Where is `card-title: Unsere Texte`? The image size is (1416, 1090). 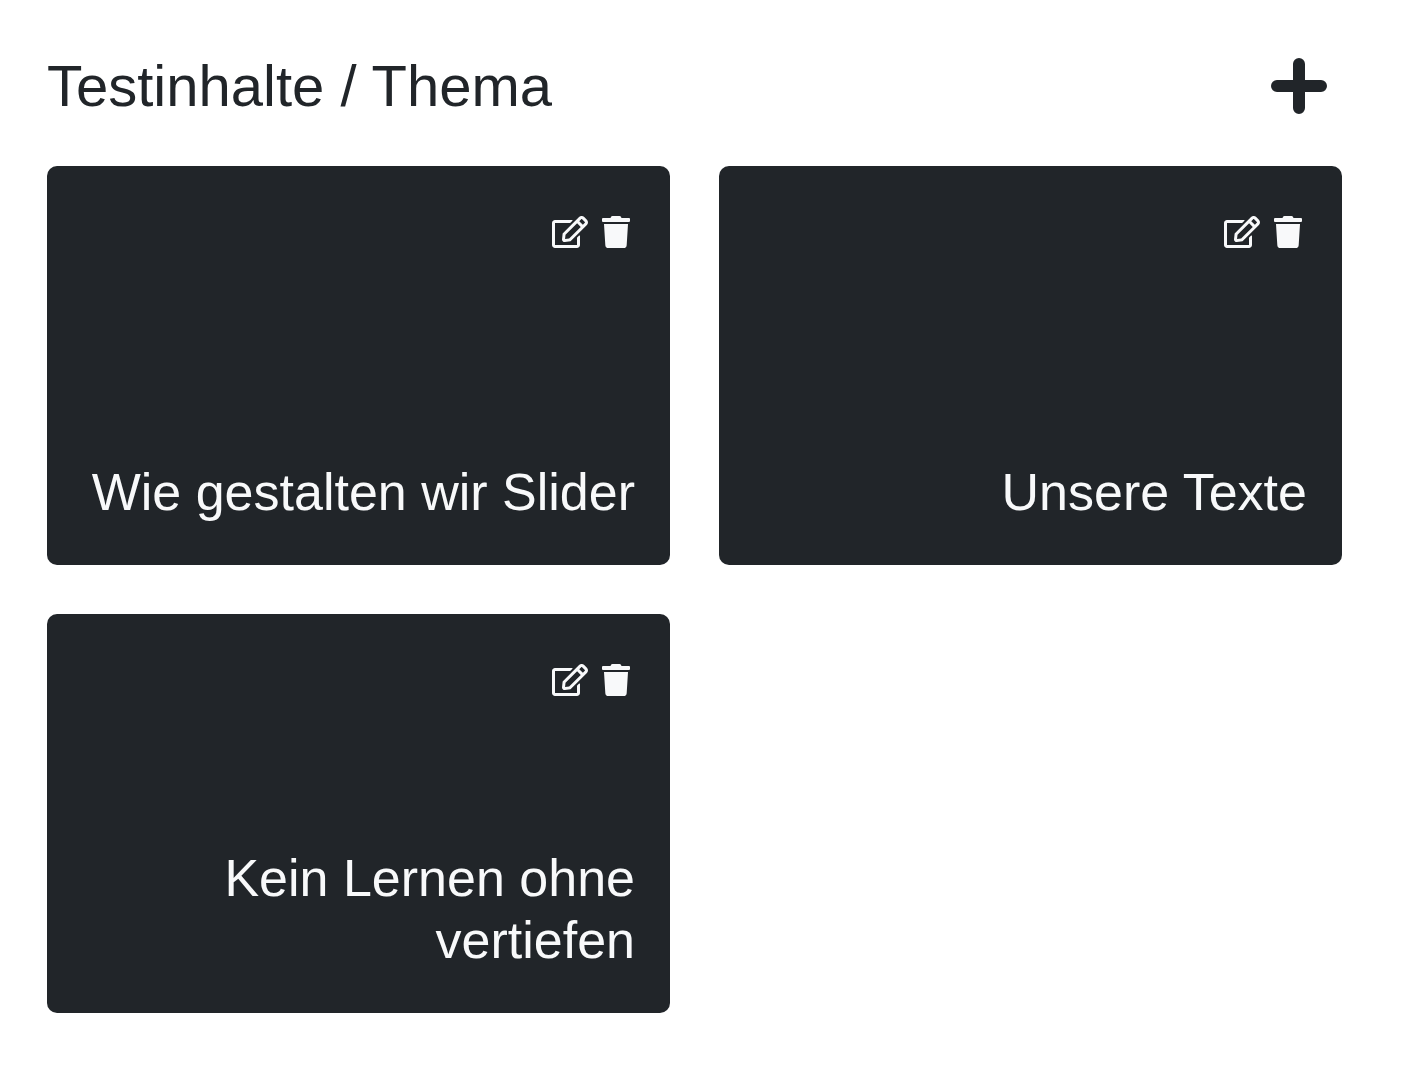
card-title: Unsere Texte is located at coordinates (1153, 492).